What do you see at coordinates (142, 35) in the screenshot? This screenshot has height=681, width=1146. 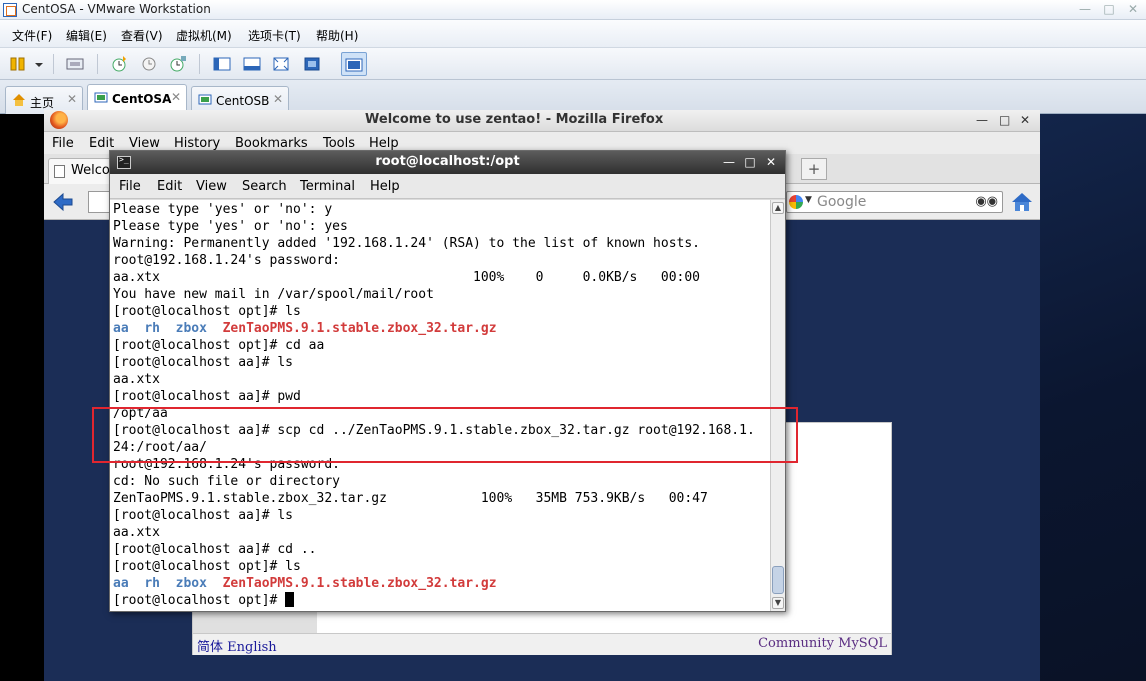 I see `menu-view: 查看(V)` at bounding box center [142, 35].